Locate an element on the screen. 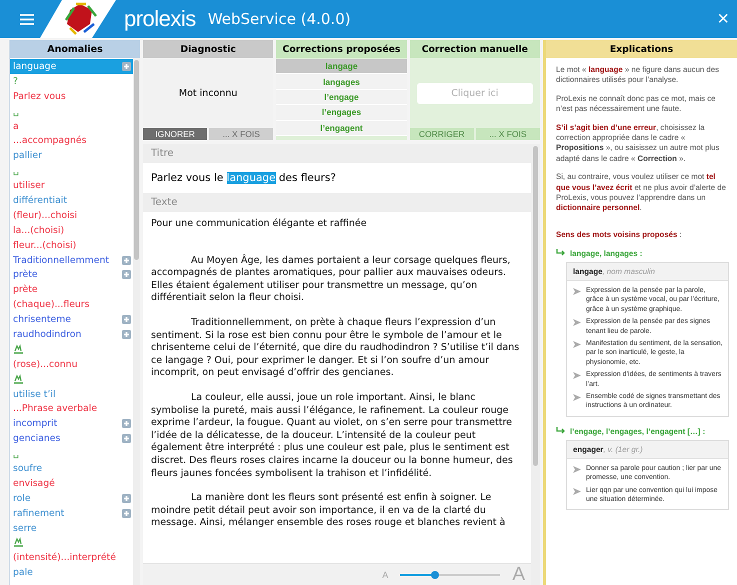  larger-font-label: A is located at coordinates (518, 574).